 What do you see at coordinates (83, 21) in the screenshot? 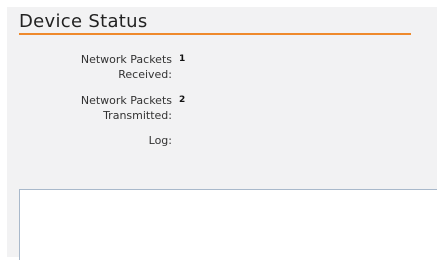
I see `page-title: Device Status` at bounding box center [83, 21].